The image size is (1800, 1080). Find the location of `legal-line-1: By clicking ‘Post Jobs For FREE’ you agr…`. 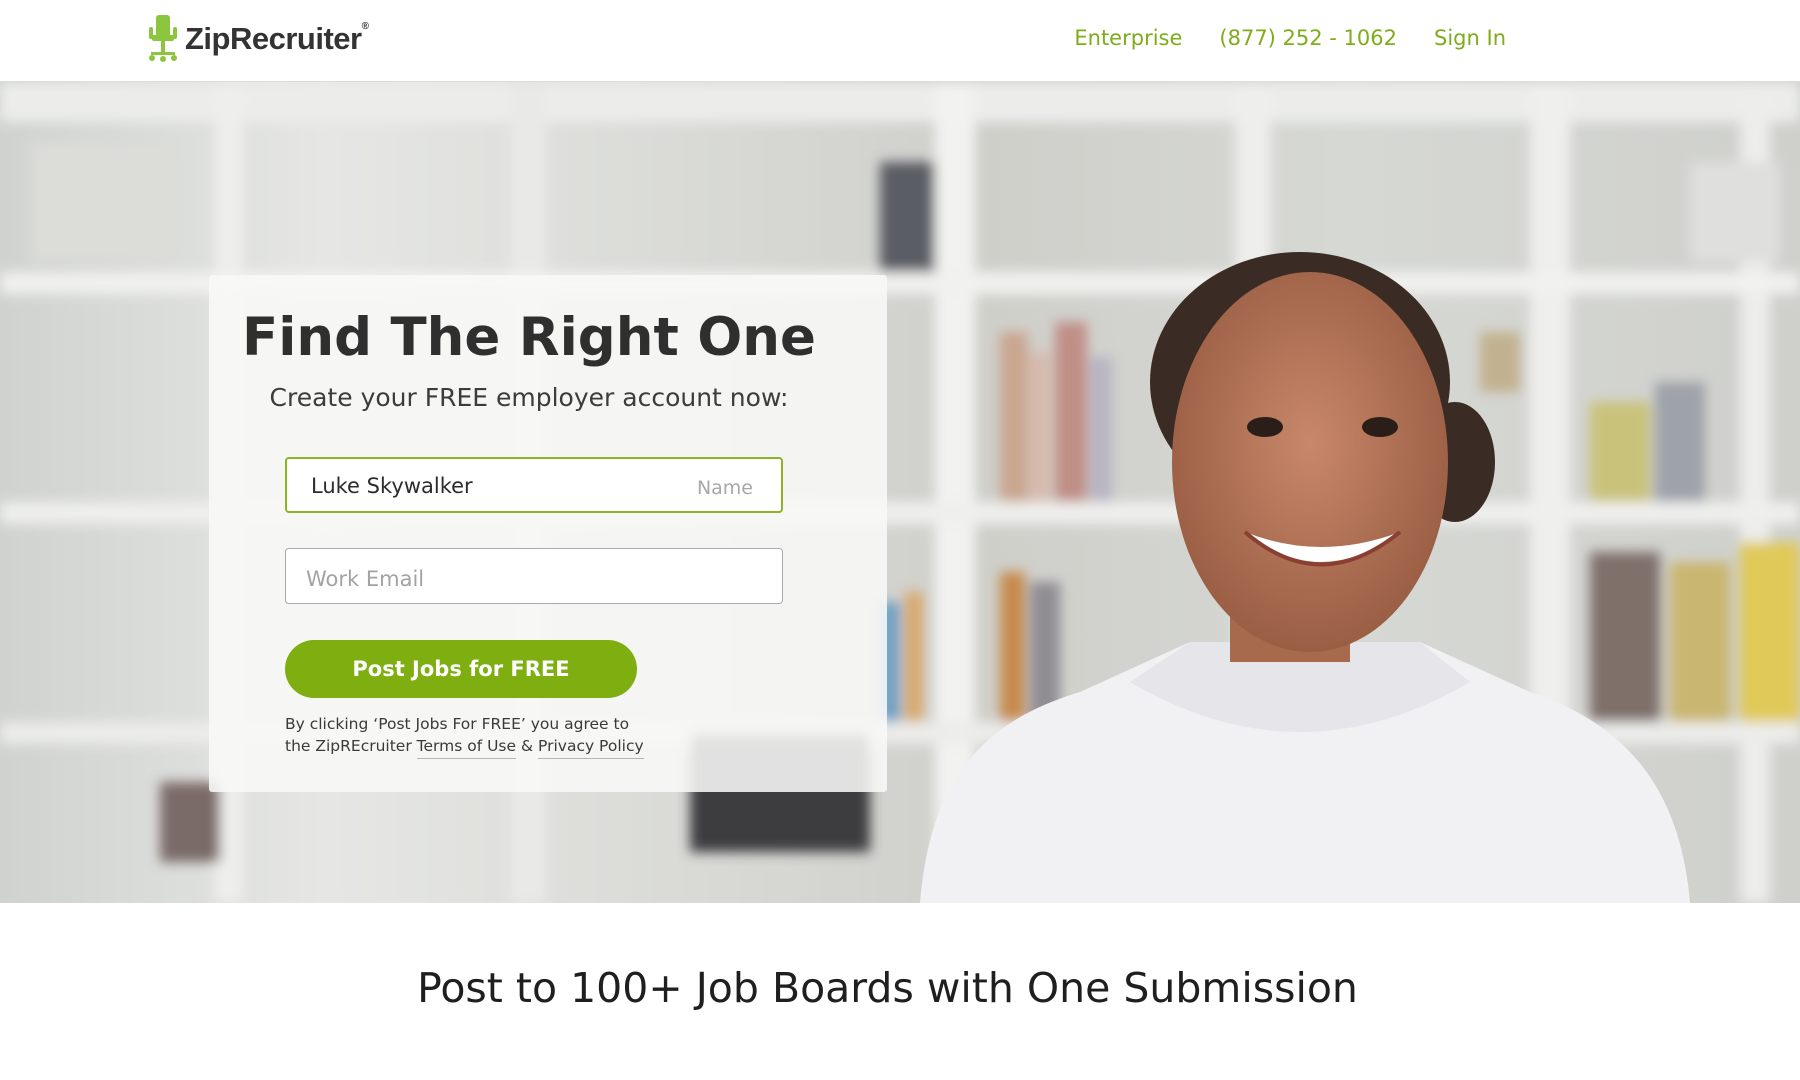

legal-line-1: By clicking ‘Post Jobs For FREE’ you agr… is located at coordinates (457, 724).